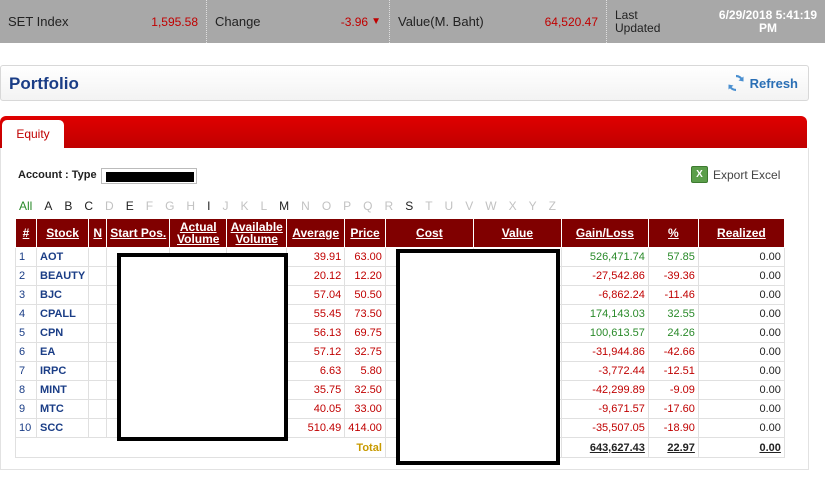 The image size is (825, 480). What do you see at coordinates (62, 233) in the screenshot?
I see `col-header-stock: Stock` at bounding box center [62, 233].